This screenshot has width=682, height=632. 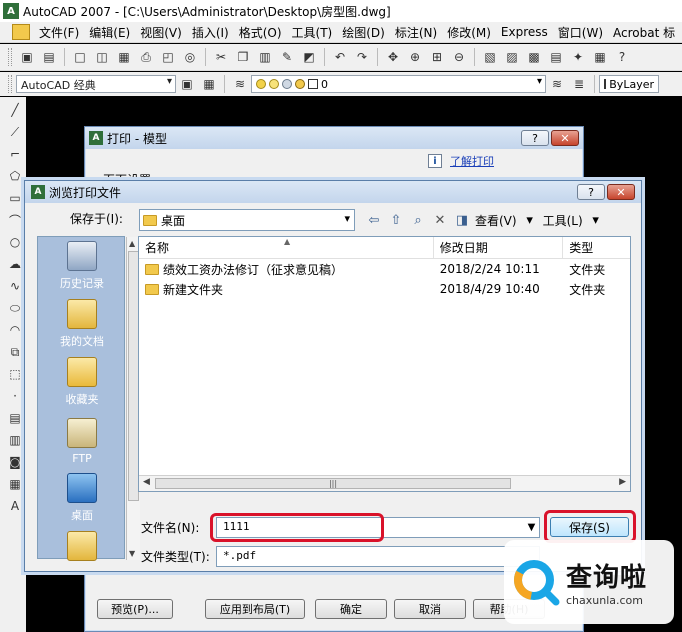 I want to click on save-in-select: 桌面 ▾, so click(x=247, y=220).